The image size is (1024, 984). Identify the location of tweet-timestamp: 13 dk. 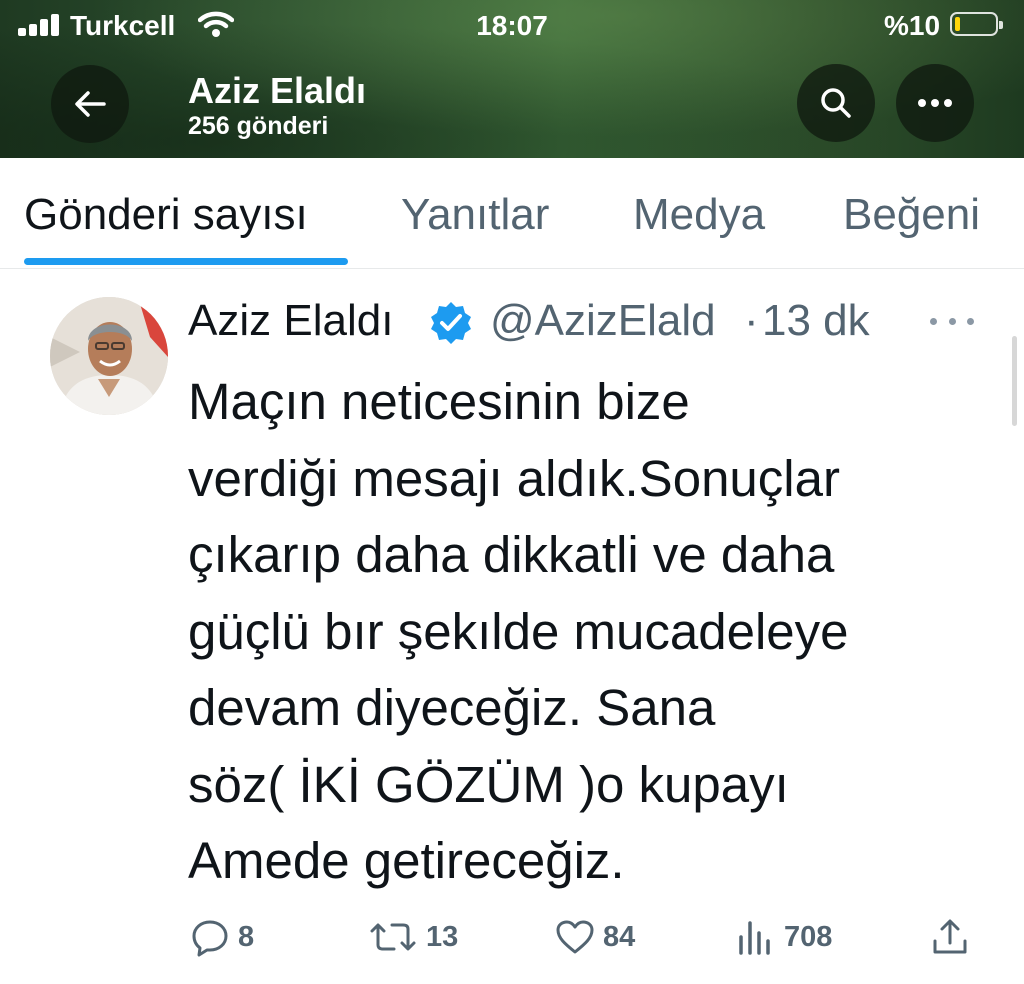
(816, 321).